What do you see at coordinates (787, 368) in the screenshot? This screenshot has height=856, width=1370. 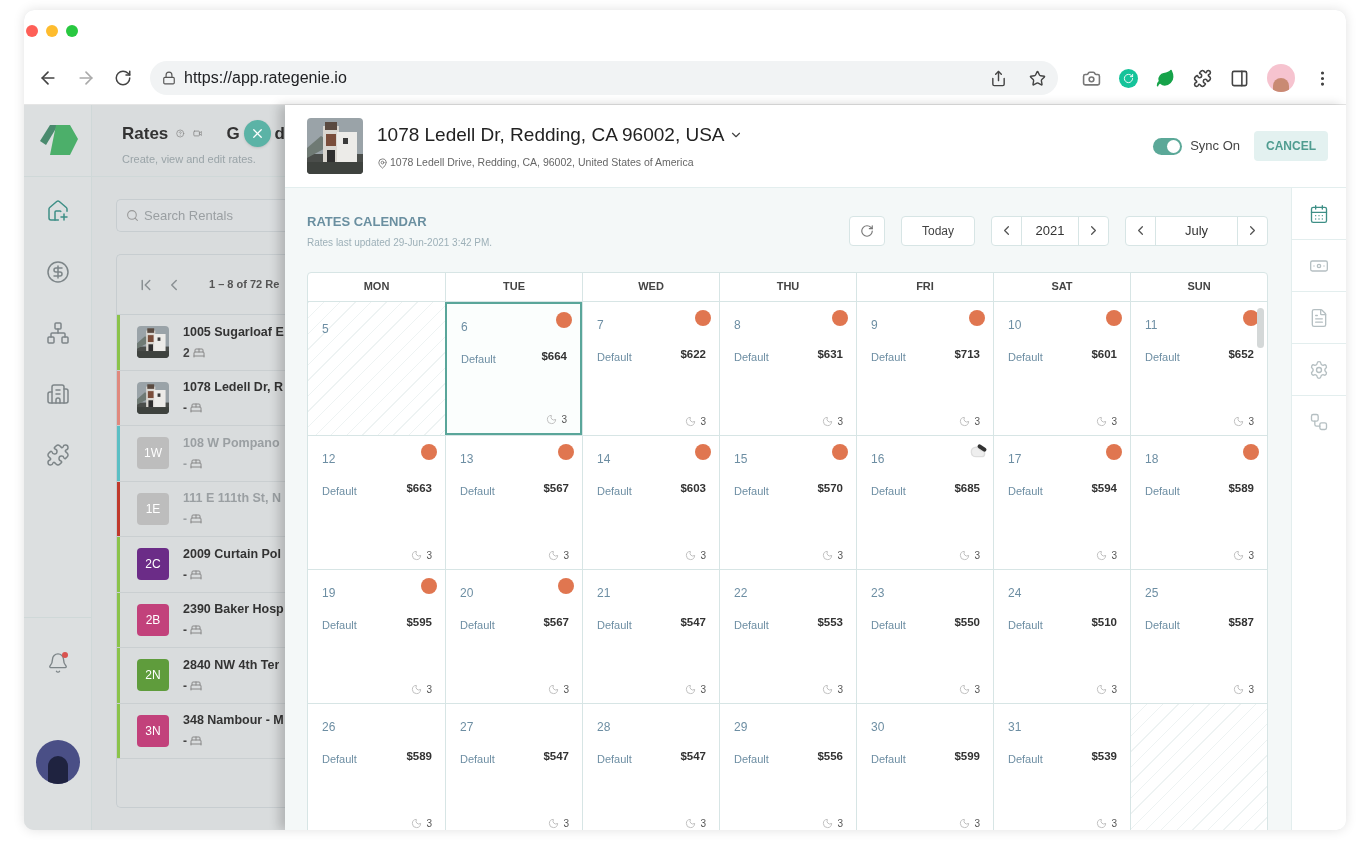 I see `day-cell: 8 Default $631 3` at bounding box center [787, 368].